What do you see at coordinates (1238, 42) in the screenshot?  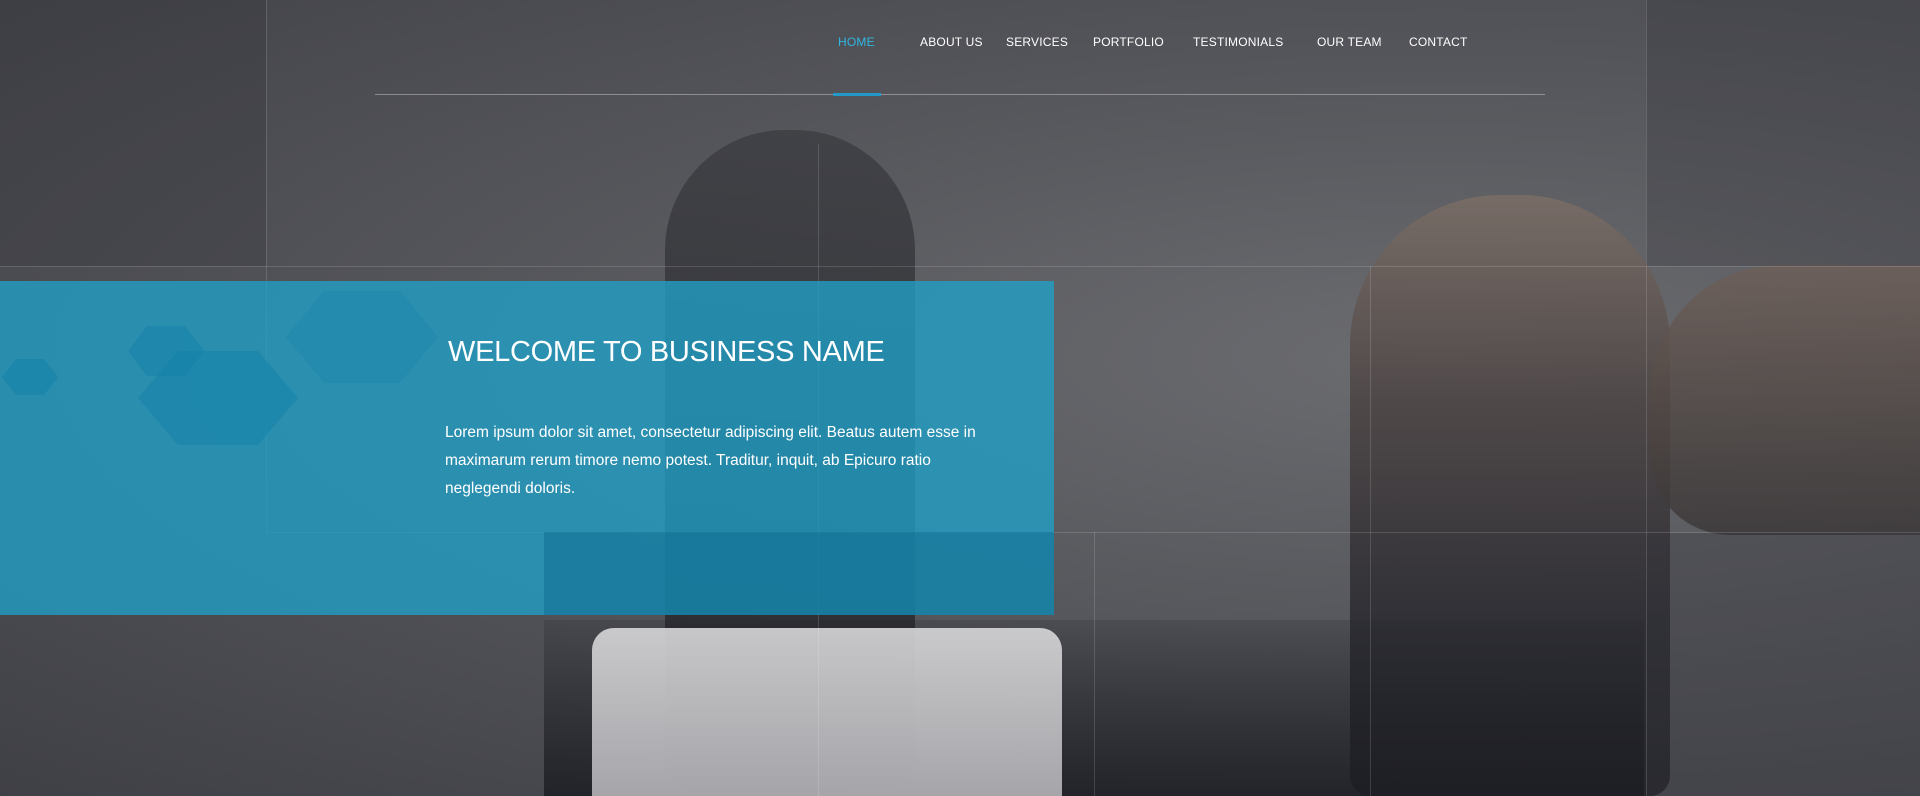 I see `nav-testimonials: TESTIMONIALS` at bounding box center [1238, 42].